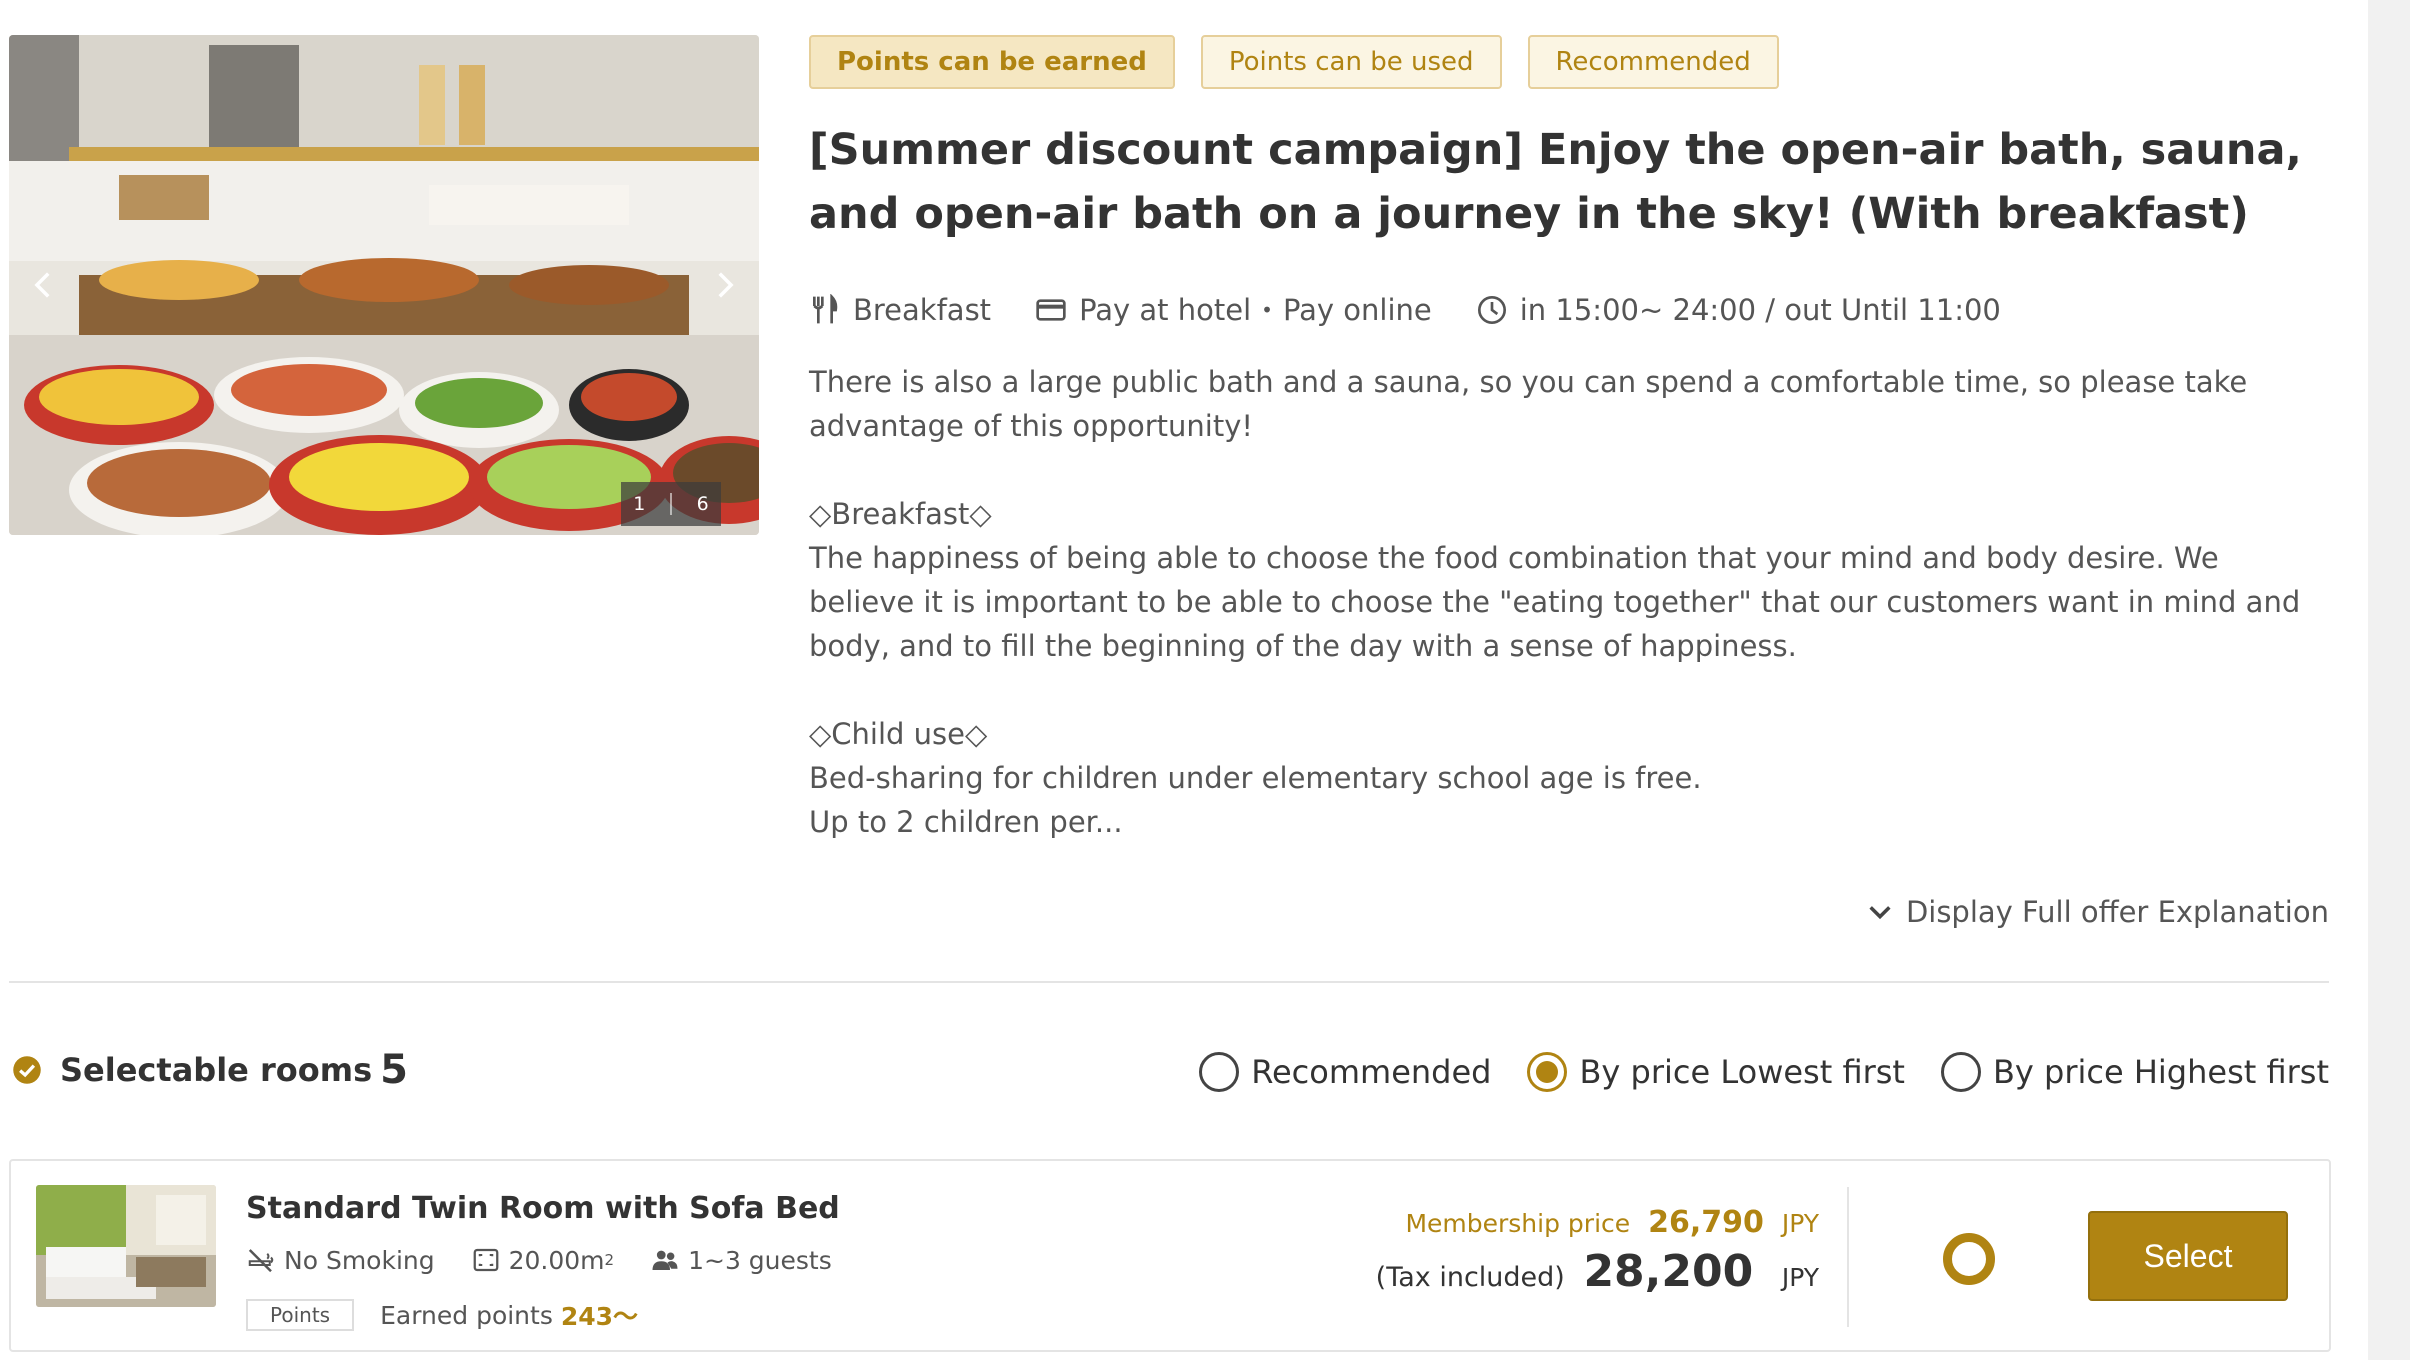  I want to click on room-meta: No Smoking 20.00m 2 1~3 guests, so click(557, 1260).